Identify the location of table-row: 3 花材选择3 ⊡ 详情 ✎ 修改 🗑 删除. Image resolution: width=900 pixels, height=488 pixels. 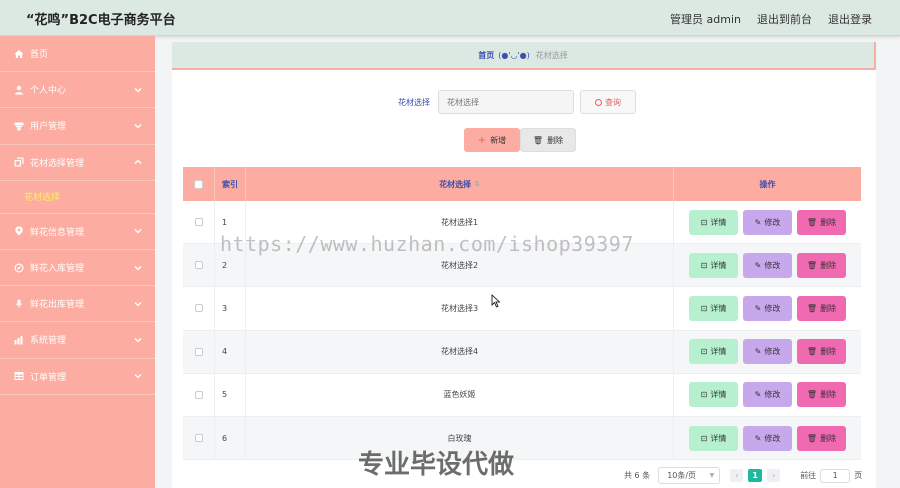
(522, 309).